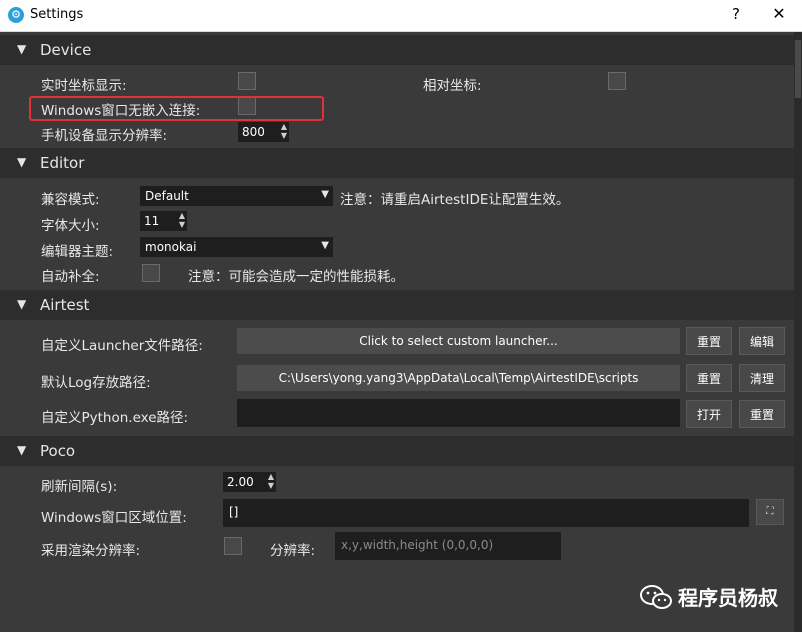 The image size is (802, 632). I want to click on refresh-interval-value: 2.00, so click(240, 482).